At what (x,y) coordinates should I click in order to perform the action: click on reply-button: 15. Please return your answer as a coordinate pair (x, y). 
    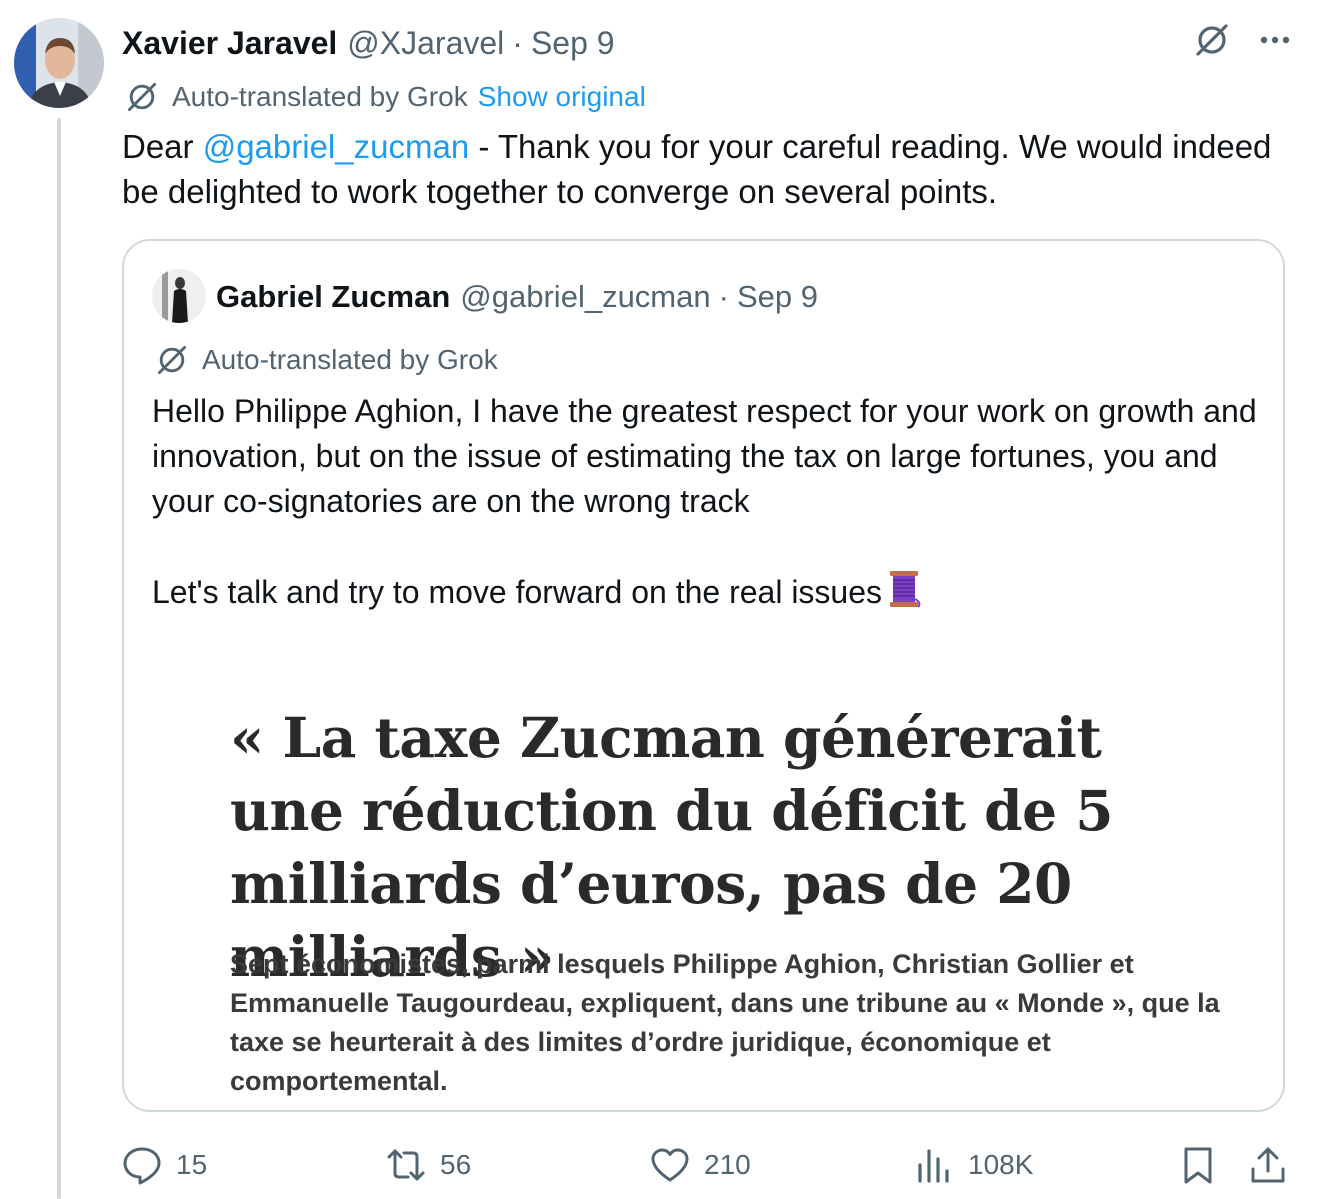
    Looking at the image, I should click on (163, 1165).